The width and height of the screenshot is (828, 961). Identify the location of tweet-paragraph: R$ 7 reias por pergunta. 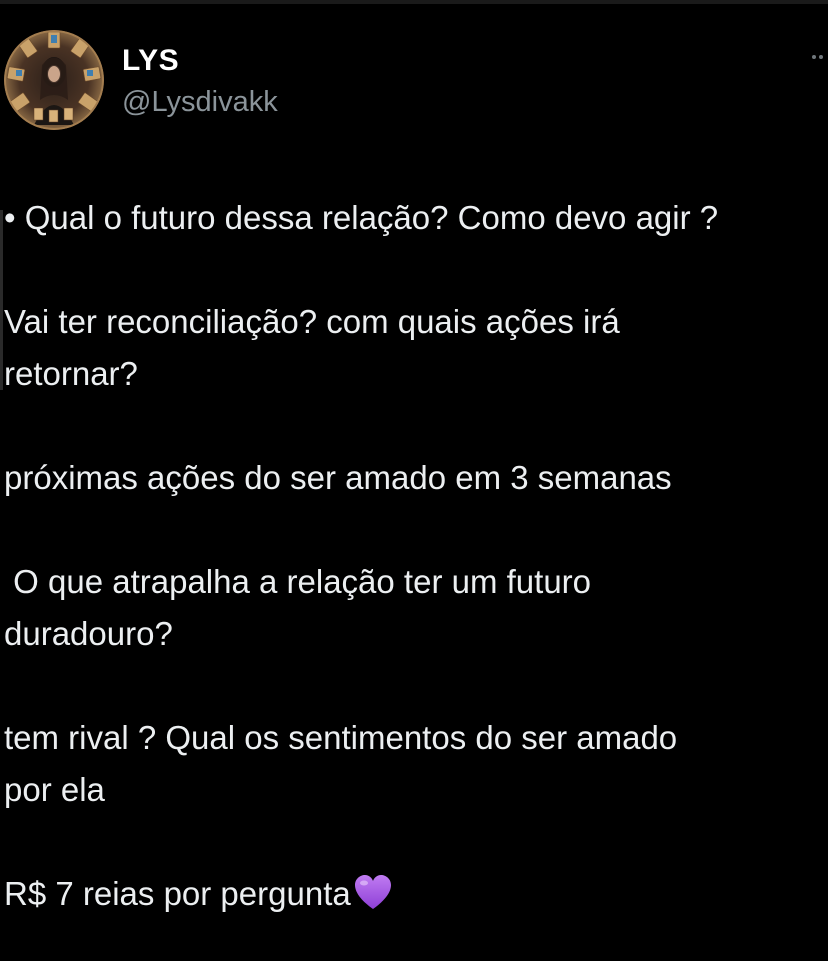
(177, 893).